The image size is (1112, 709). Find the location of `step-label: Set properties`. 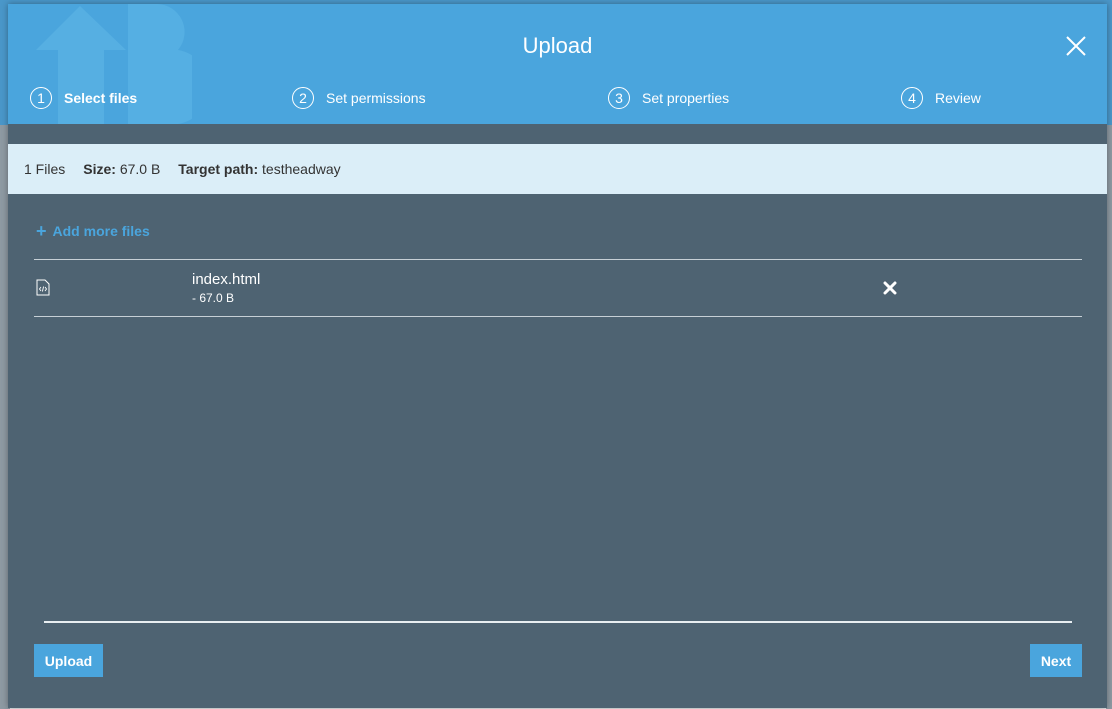

step-label: Set properties is located at coordinates (686, 98).